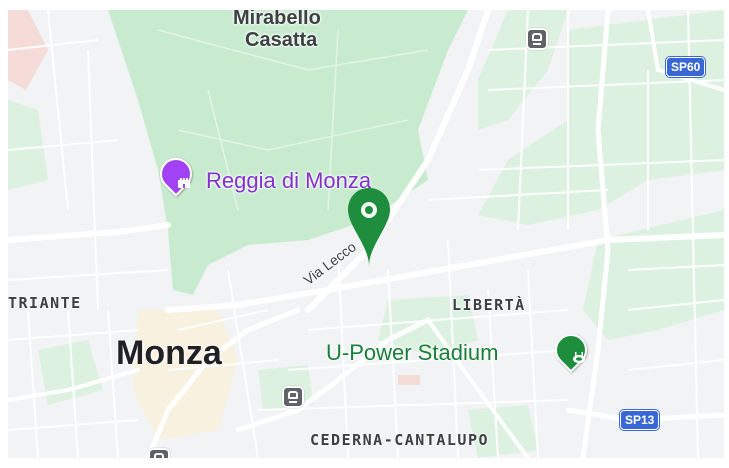  What do you see at coordinates (184, 183) in the screenshot?
I see `castle-glyph` at bounding box center [184, 183].